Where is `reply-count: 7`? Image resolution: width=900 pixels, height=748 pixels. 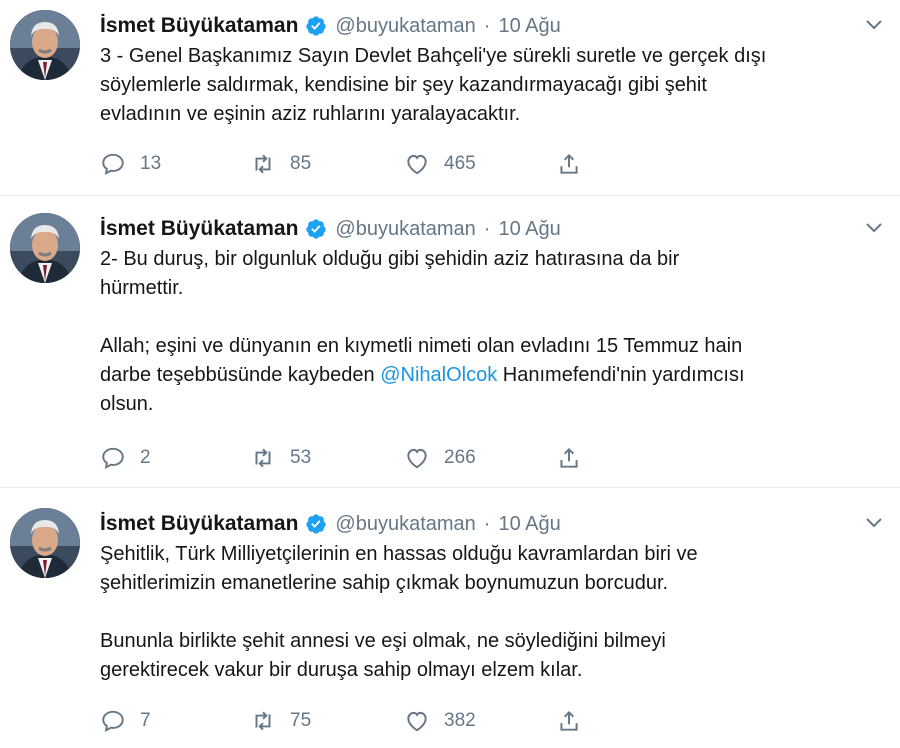
reply-count: 7 is located at coordinates (145, 720).